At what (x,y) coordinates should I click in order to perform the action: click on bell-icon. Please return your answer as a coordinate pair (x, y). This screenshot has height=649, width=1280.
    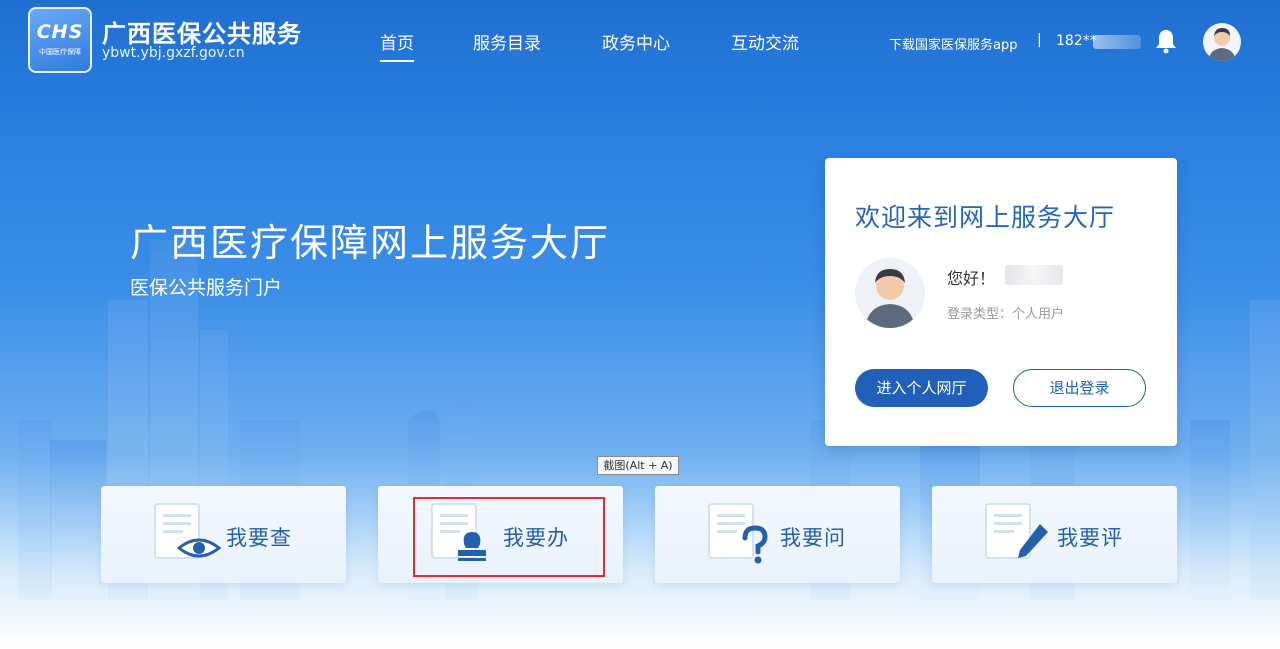
    Looking at the image, I should click on (1166, 41).